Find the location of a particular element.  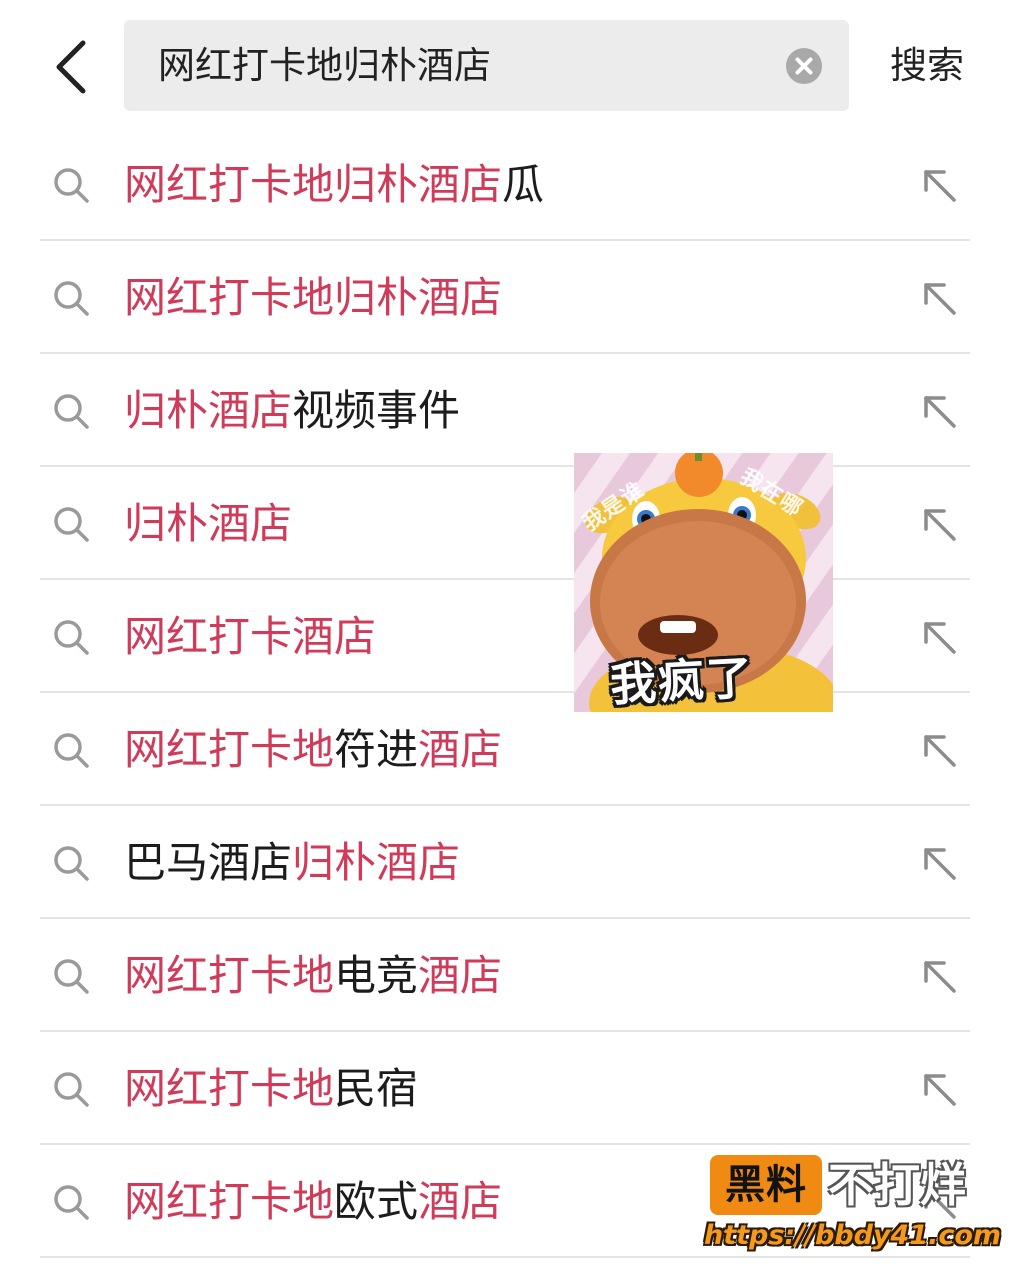

suggestion-extra-text: 电竞 is located at coordinates (376, 975).